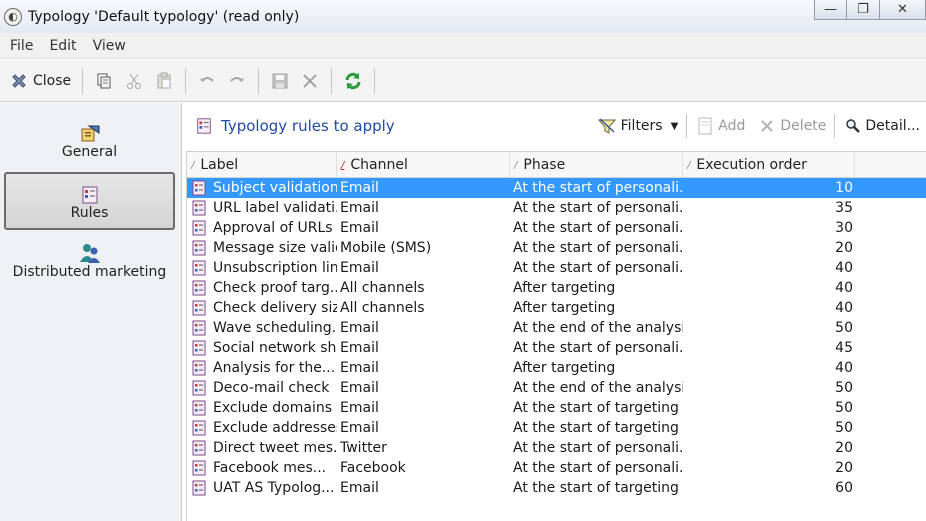 The width and height of the screenshot is (926, 521). Describe the element at coordinates (751, 165) in the screenshot. I see `column-title: Execution order` at that location.